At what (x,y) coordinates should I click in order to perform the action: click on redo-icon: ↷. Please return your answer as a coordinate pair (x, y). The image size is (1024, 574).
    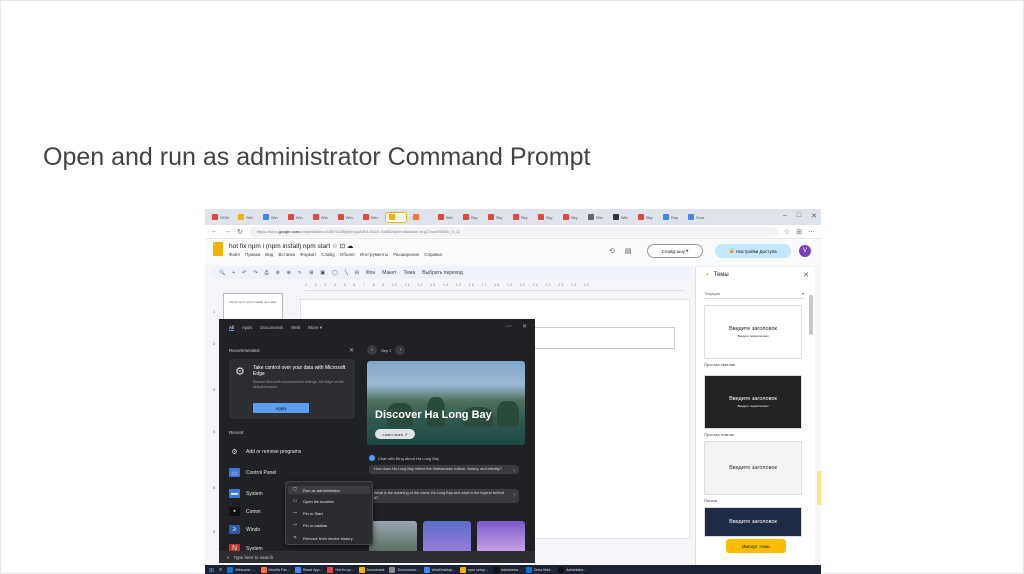
    Looking at the image, I should click on (255, 273).